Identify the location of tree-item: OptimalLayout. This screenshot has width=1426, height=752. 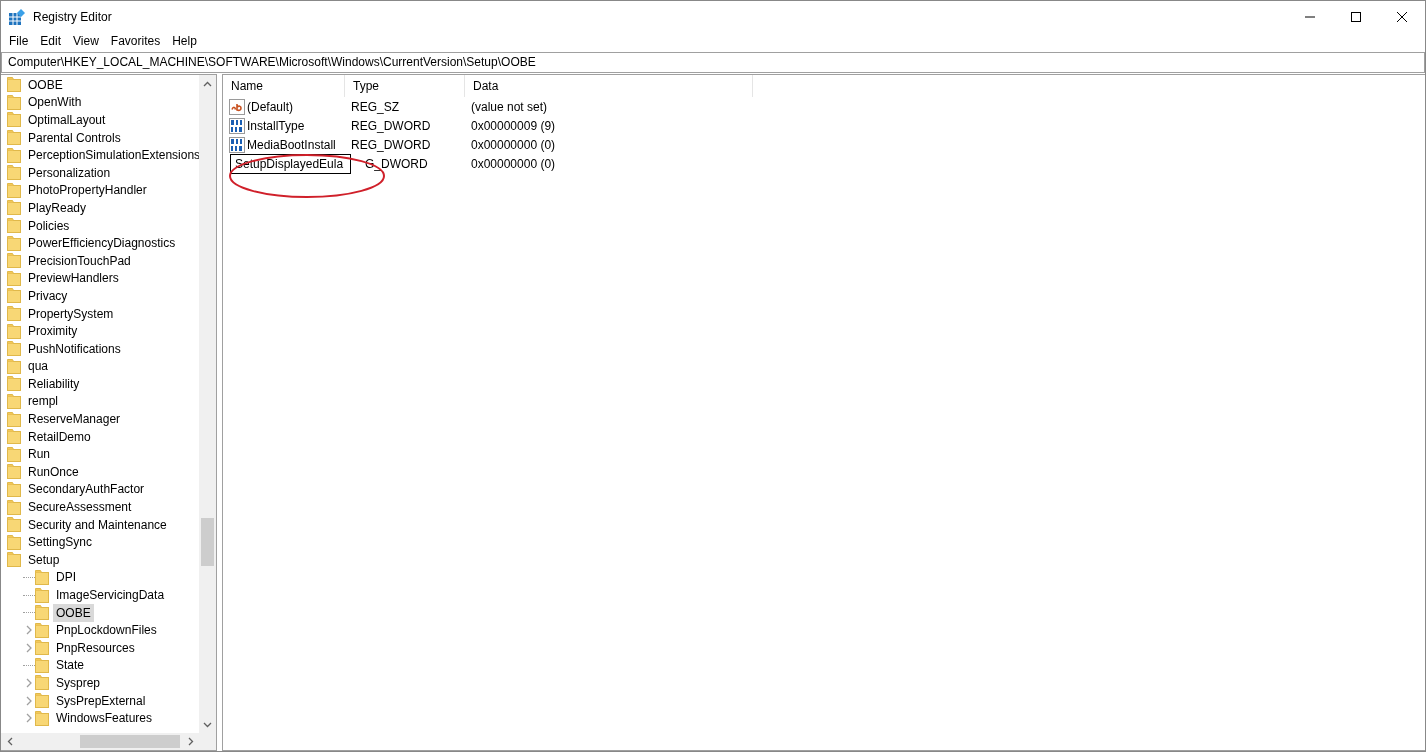
(67, 120).